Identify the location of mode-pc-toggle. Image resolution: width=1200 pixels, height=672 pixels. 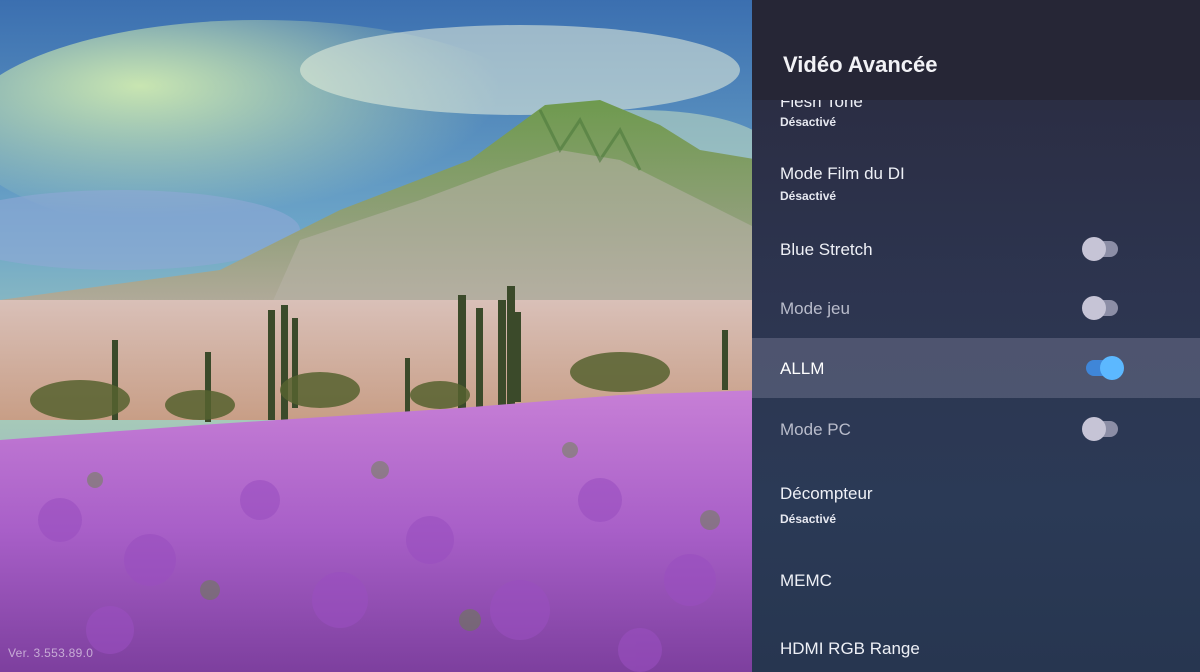
(1100, 429).